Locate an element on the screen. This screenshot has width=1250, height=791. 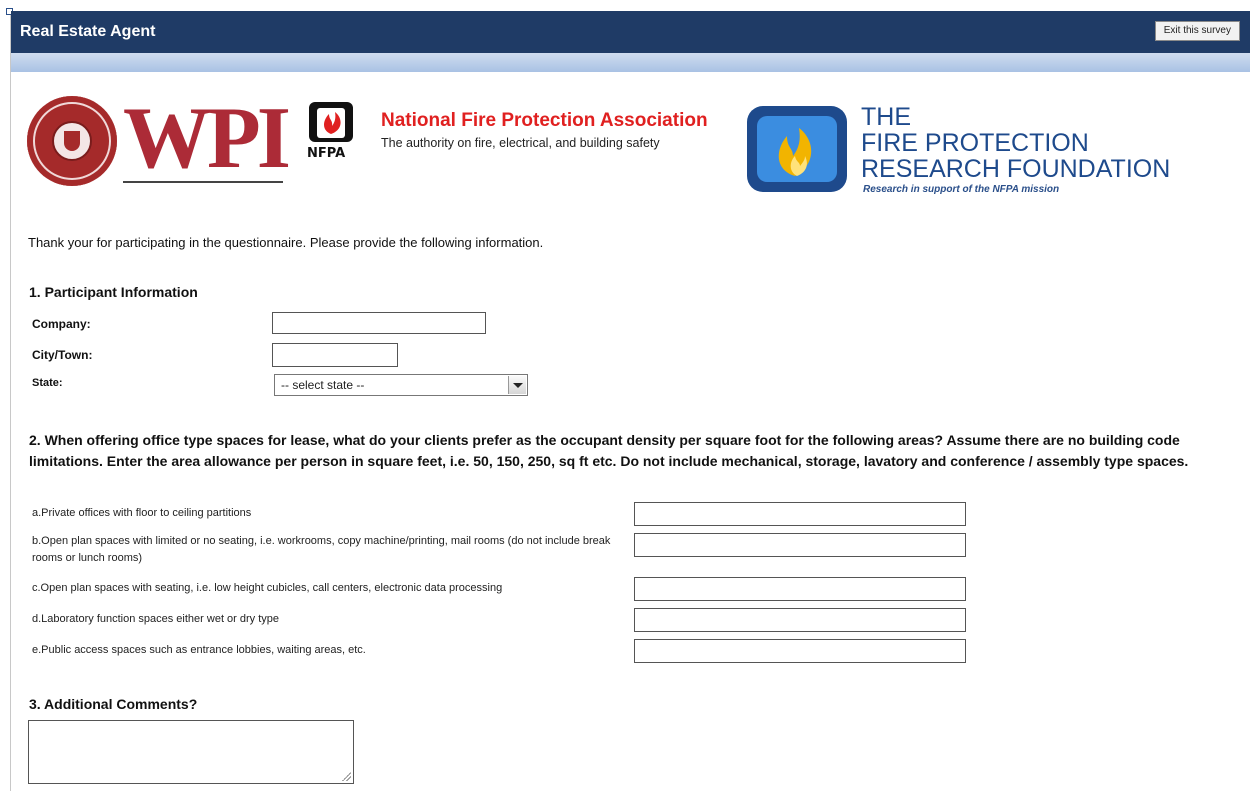
survey-title: Real Estate Agent is located at coordinates (88, 31).